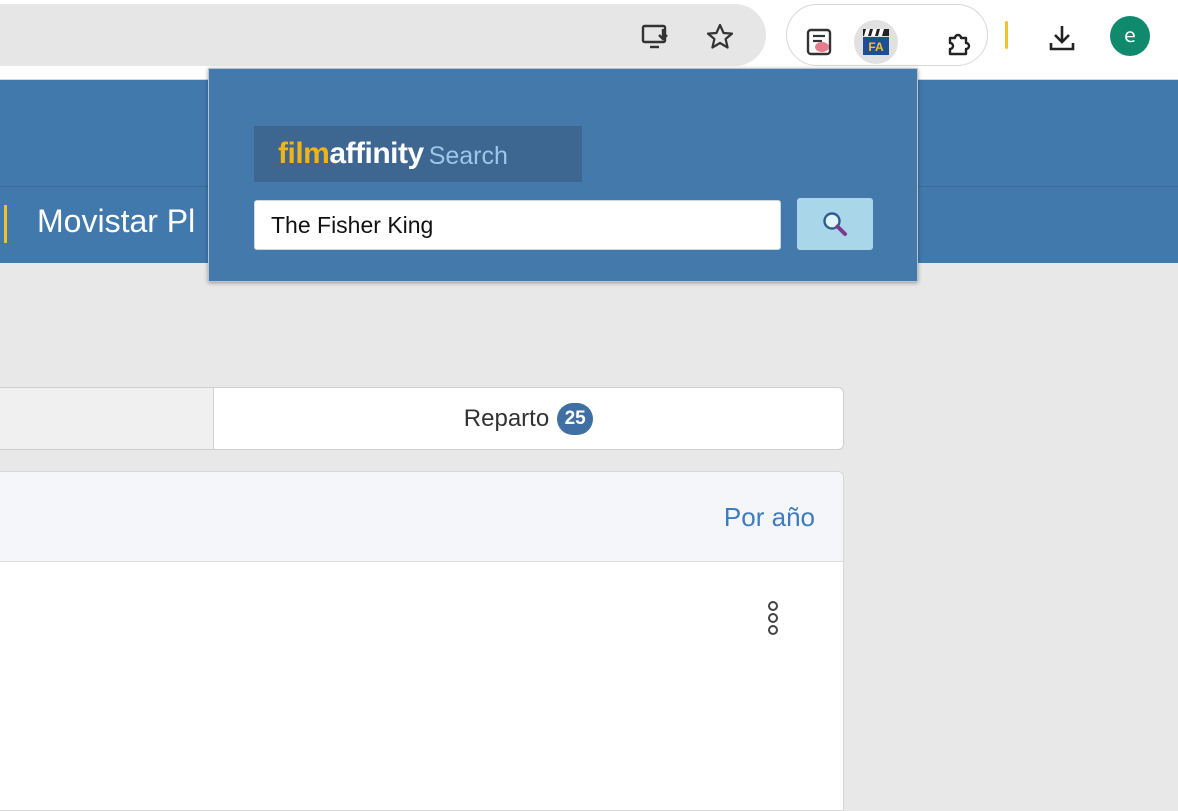 This screenshot has width=1178, height=811. Describe the element at coordinates (116, 221) in the screenshot. I see `nav-link-movistar: Movistar Pl` at that location.